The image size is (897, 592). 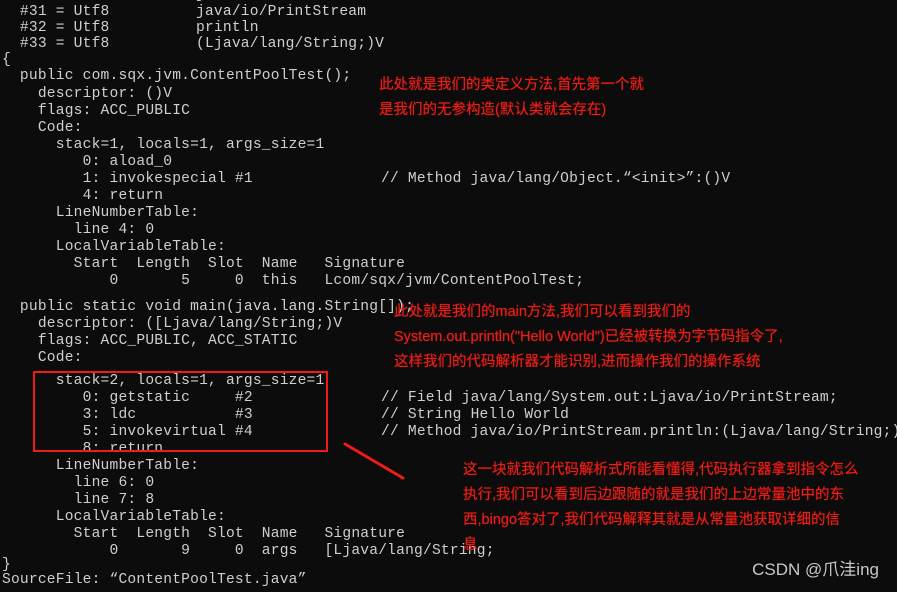 What do you see at coordinates (542, 312) in the screenshot?
I see `annotation-line: 此处就是我们的main方法,我们可以看到我们的` at bounding box center [542, 312].